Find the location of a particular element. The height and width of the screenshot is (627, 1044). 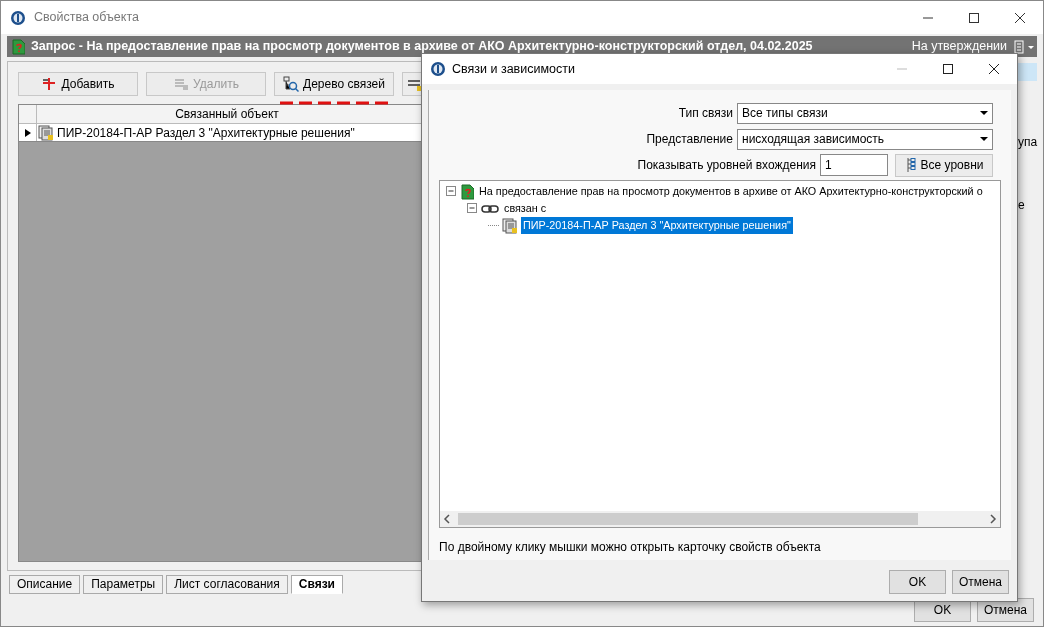

column-header: Связанный объект is located at coordinates (227, 114).